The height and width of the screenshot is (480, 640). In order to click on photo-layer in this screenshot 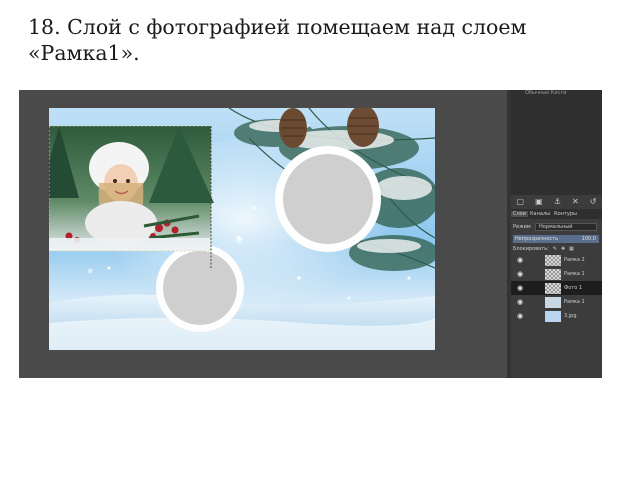, I will do `click(131, 196)`.